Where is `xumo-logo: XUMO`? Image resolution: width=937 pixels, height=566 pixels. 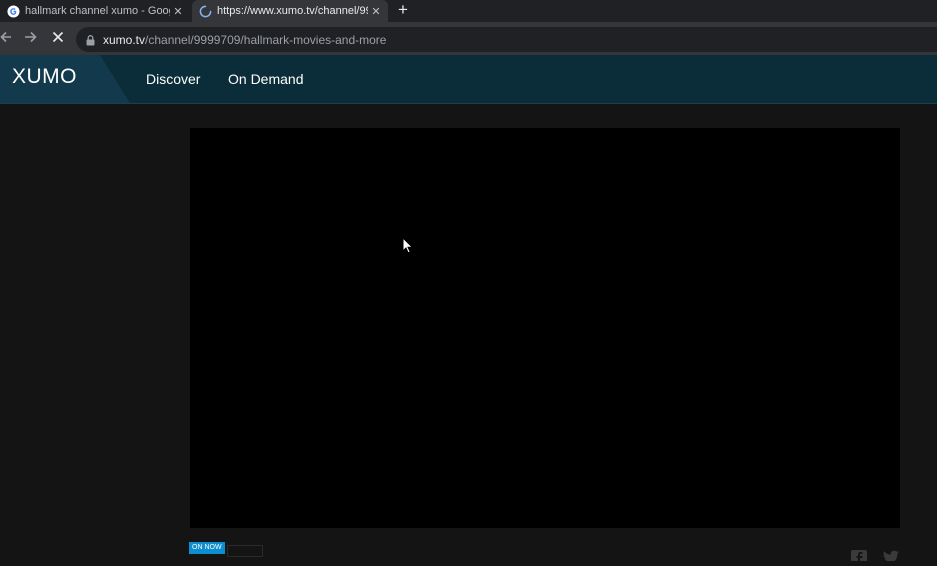 xumo-logo: XUMO is located at coordinates (44, 77).